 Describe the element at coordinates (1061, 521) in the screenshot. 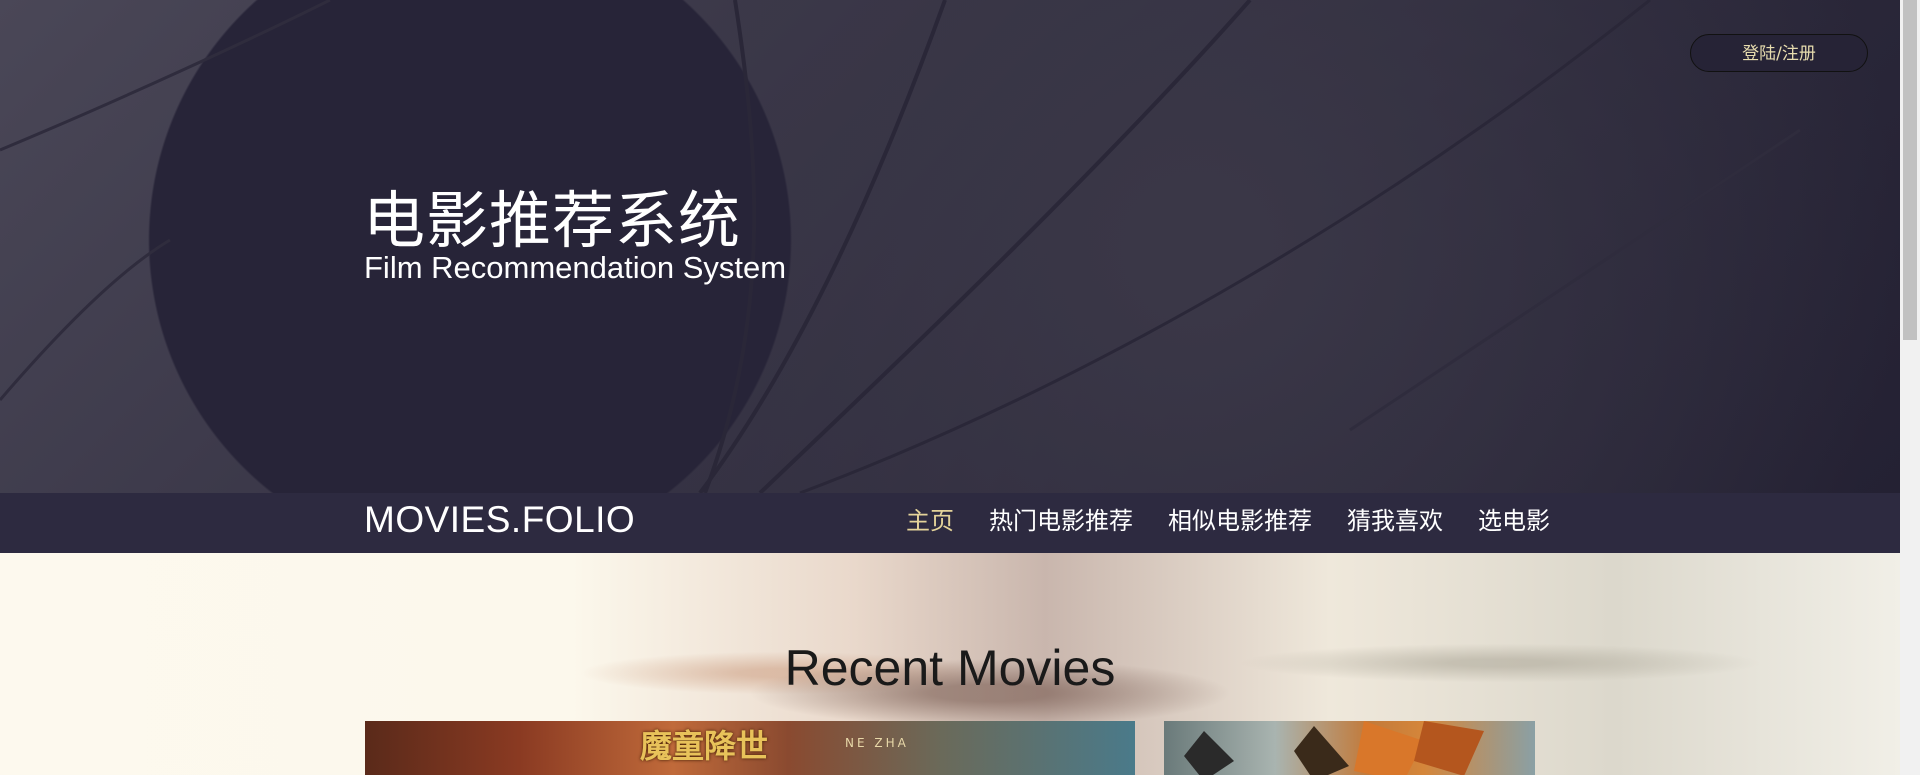

I see `nav-item-popular: 热门电影推荐` at that location.